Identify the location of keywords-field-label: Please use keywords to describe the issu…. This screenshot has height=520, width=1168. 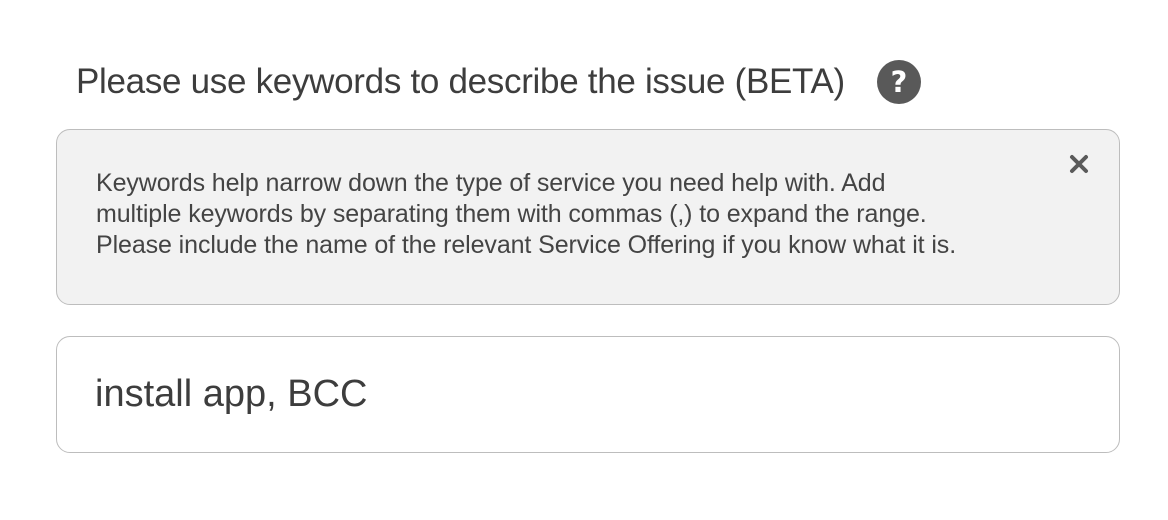
(460, 81).